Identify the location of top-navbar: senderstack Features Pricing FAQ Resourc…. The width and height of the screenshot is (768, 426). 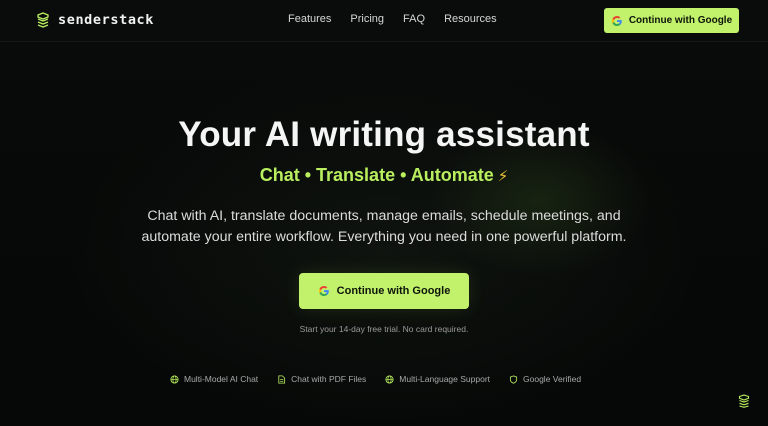
(384, 21).